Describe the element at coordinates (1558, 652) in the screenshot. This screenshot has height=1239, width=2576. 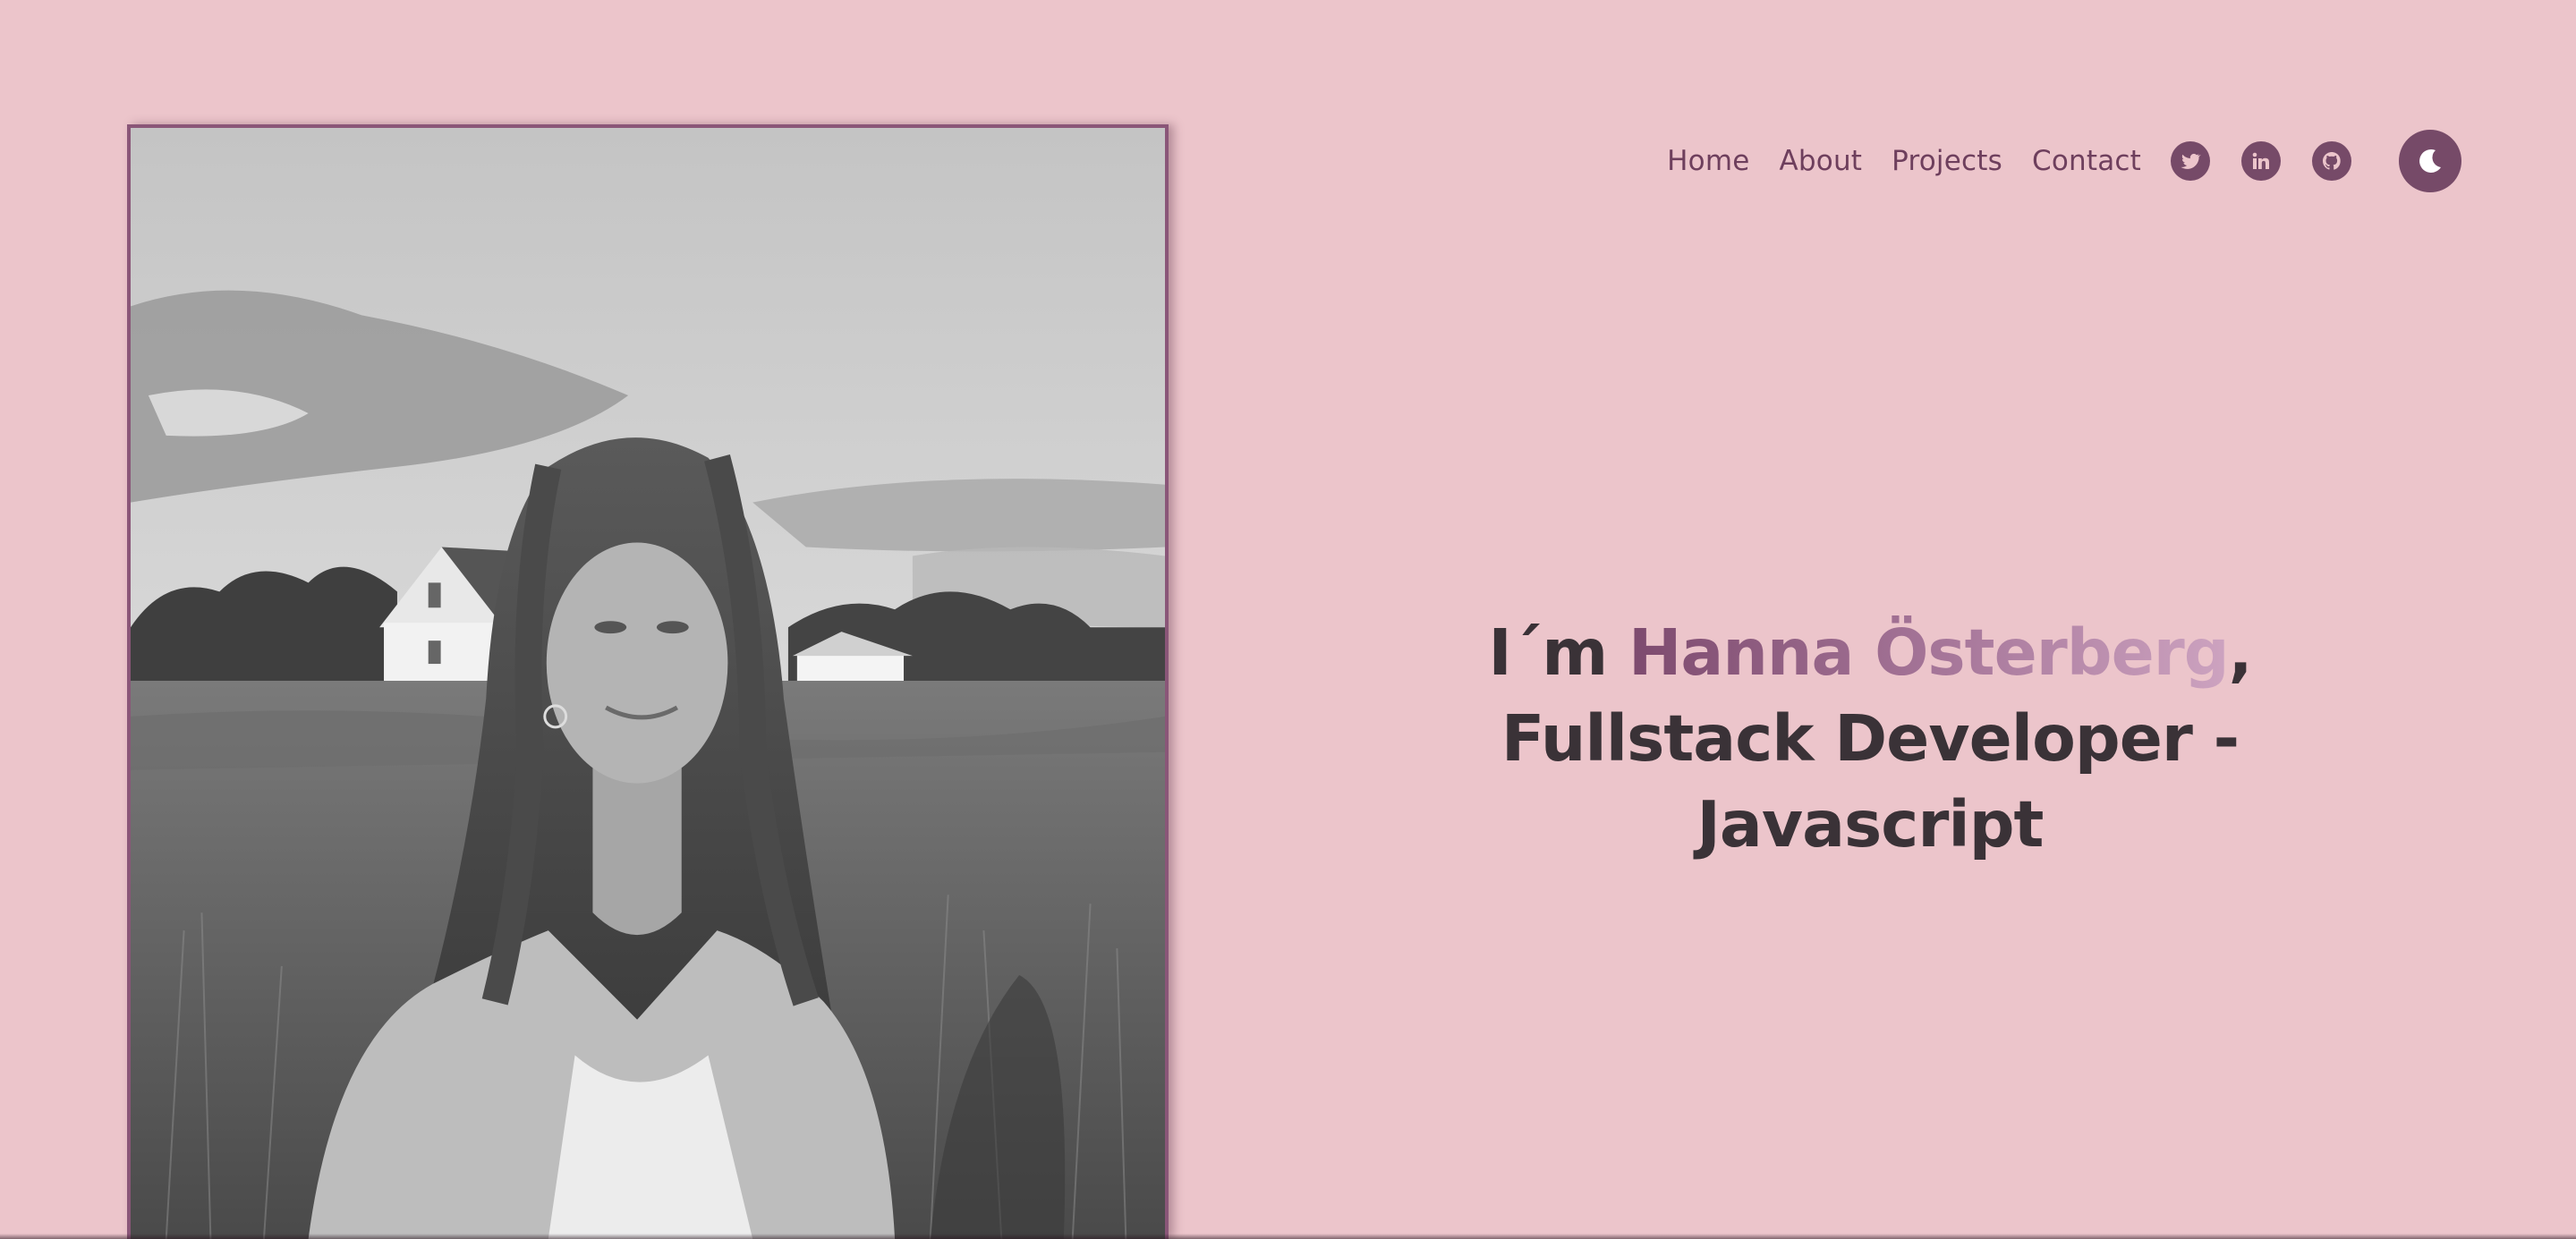
I see `hero-prefix: I´m` at that location.